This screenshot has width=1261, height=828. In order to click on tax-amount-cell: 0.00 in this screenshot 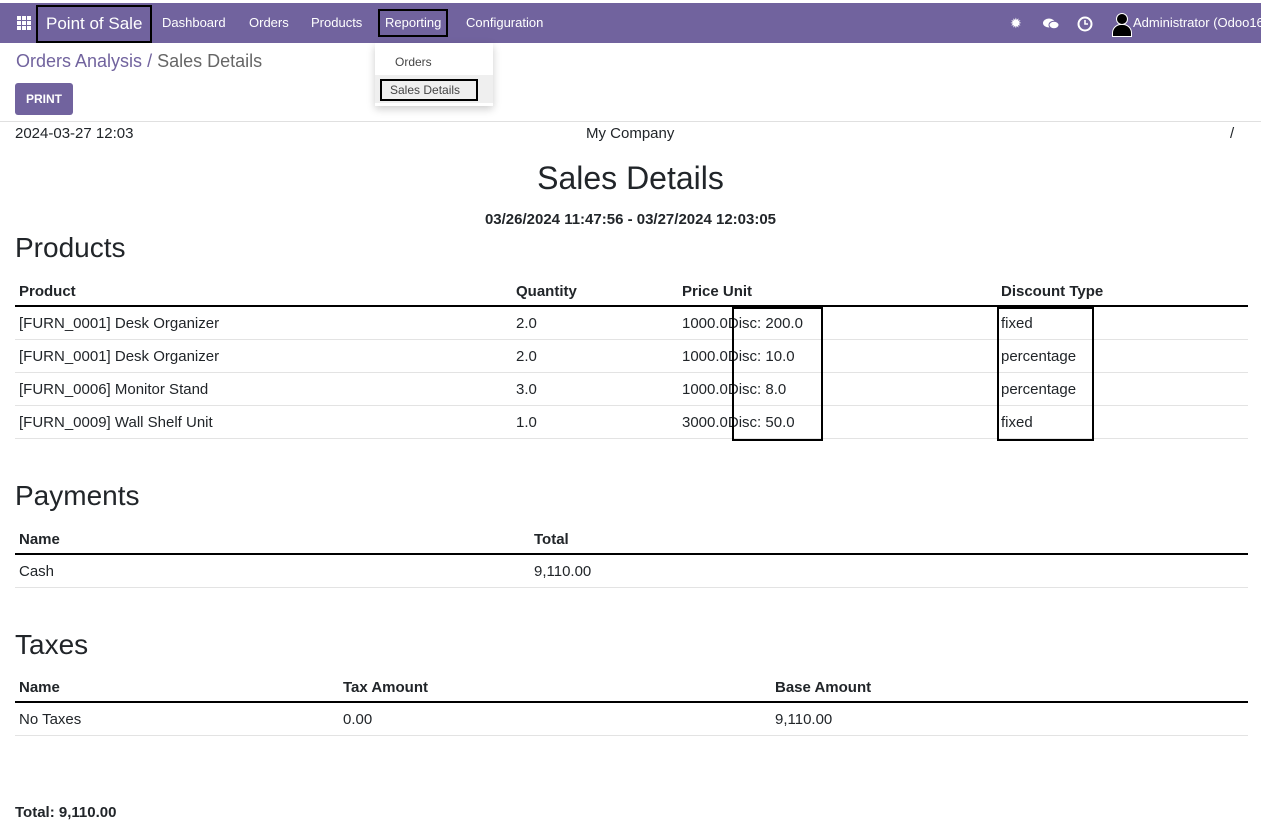, I will do `click(555, 719)`.